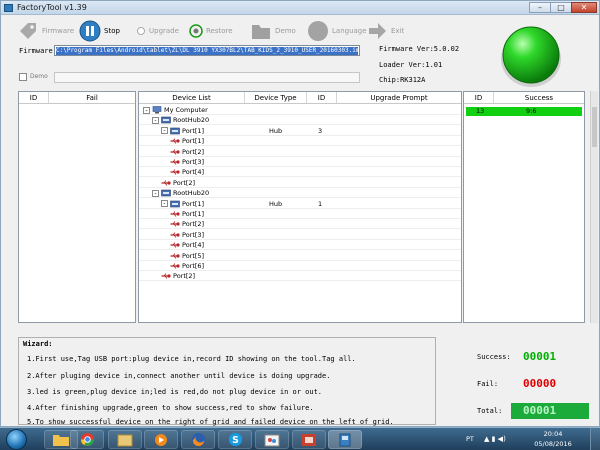 The width and height of the screenshot is (600, 450). What do you see at coordinates (166, 193) in the screenshot?
I see `usb-hub-icon` at bounding box center [166, 193].